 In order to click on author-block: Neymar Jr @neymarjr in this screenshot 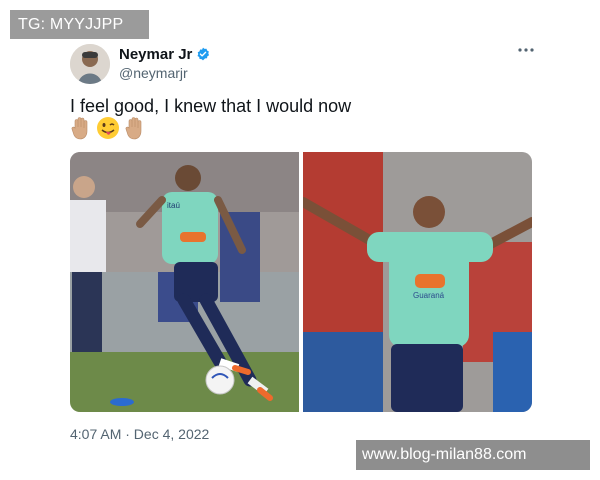, I will do `click(164, 63)`.